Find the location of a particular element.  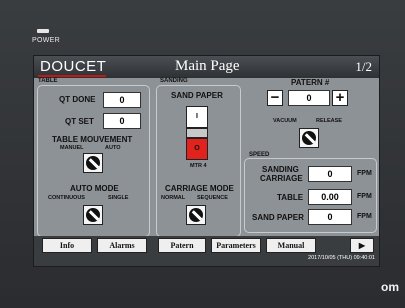

carriage-normal-label: NORMAL is located at coordinates (173, 198).